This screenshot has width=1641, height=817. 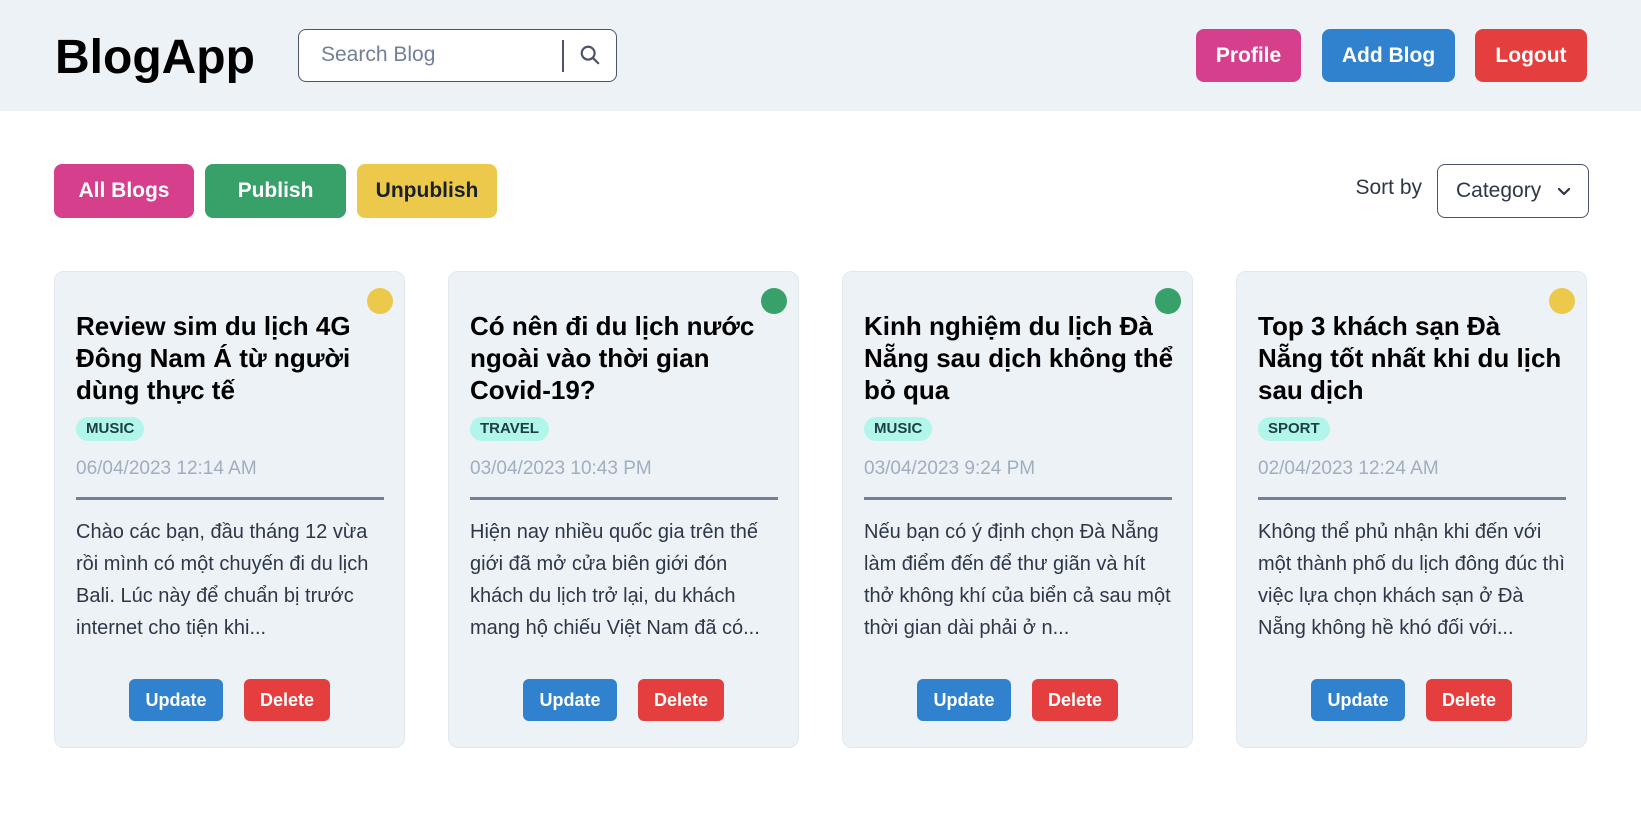 What do you see at coordinates (1564, 191) in the screenshot?
I see `chevron-down-icon` at bounding box center [1564, 191].